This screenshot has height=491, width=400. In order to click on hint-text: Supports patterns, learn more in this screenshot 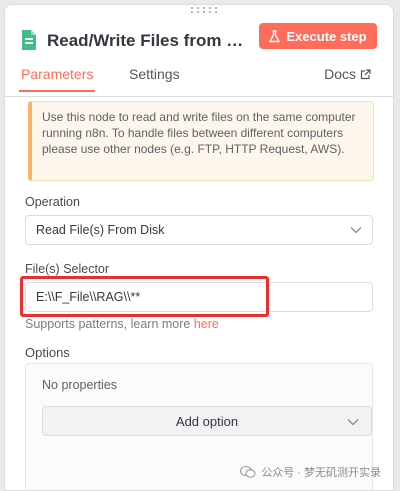, I will do `click(108, 324)`.